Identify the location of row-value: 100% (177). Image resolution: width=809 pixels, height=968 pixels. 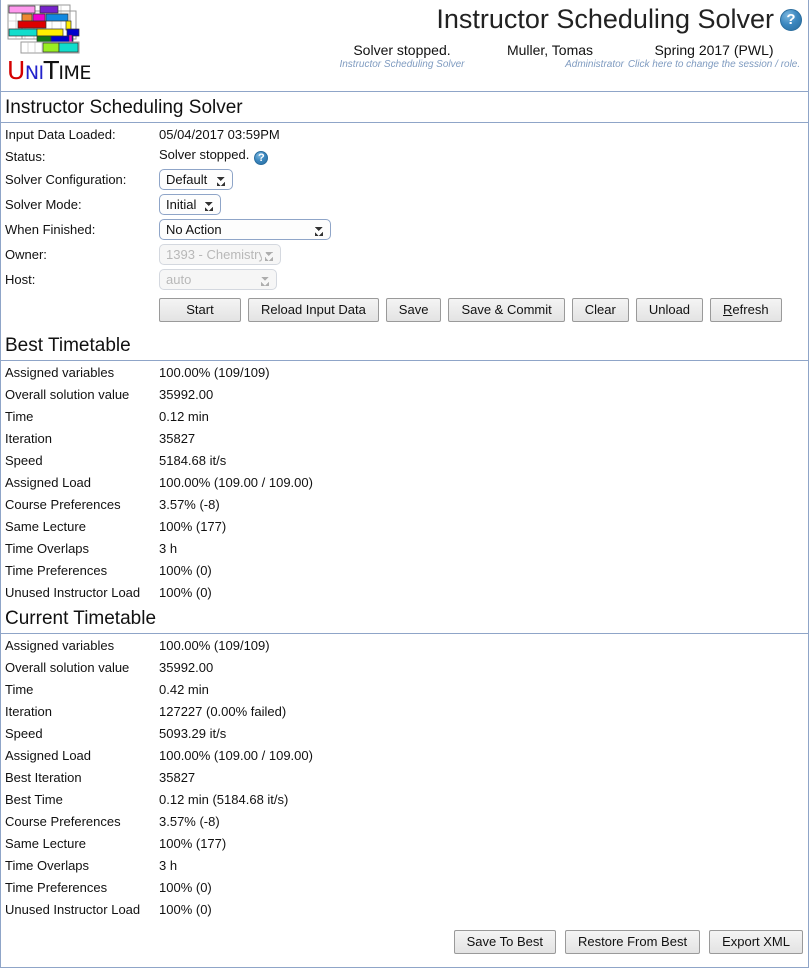
(193, 843).